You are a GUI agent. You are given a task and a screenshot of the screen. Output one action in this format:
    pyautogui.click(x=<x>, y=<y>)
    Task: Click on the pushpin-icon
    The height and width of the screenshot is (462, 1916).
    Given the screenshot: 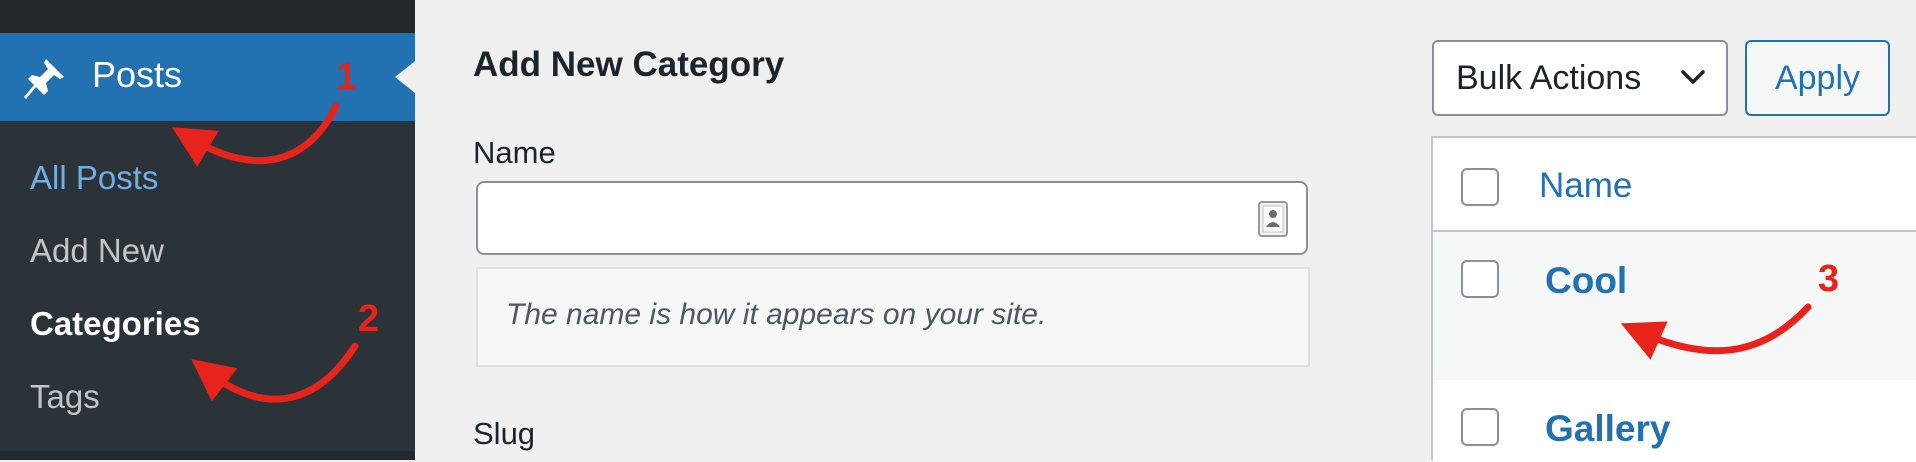 What is the action you would take?
    pyautogui.click(x=44, y=79)
    